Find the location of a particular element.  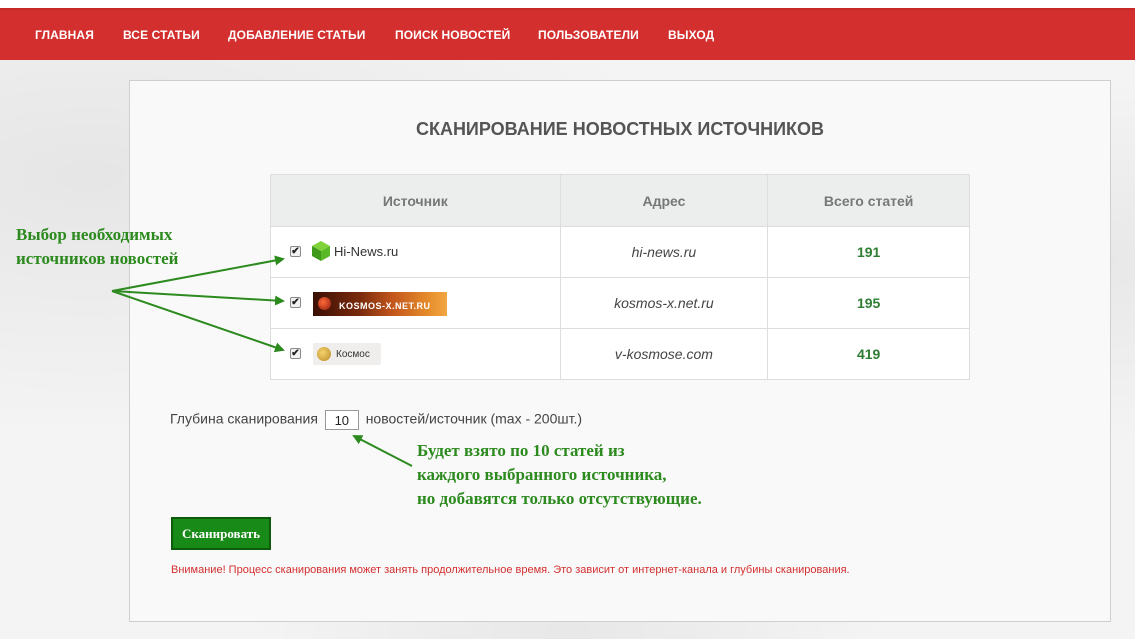

annotation-arrows is located at coordinates (262, 361).